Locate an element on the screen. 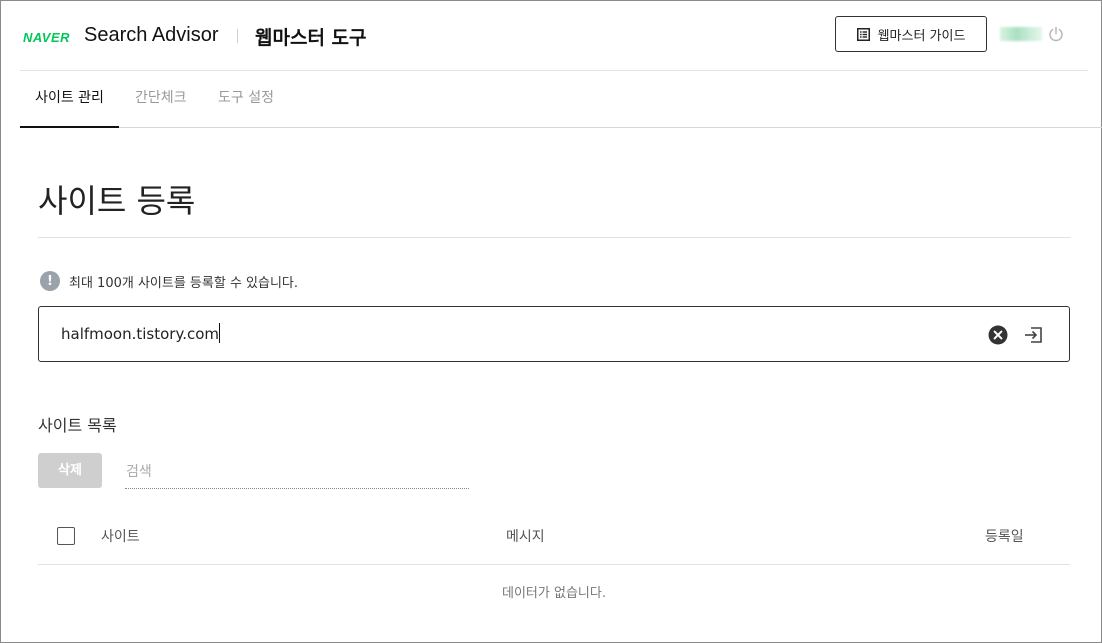 This screenshot has width=1102, height=643. page-title: 사이트 등록 is located at coordinates (117, 201).